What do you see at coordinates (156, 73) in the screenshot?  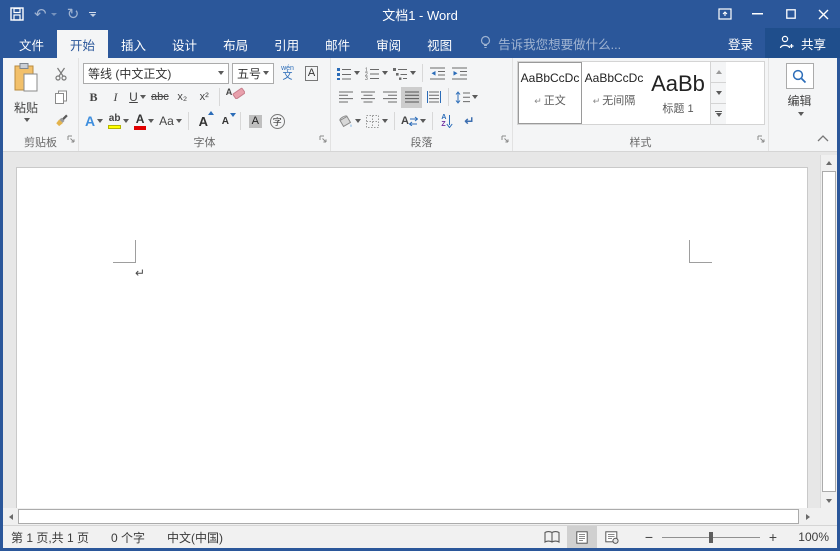 I see `font-name-combo: 等线 (中文正文)` at bounding box center [156, 73].